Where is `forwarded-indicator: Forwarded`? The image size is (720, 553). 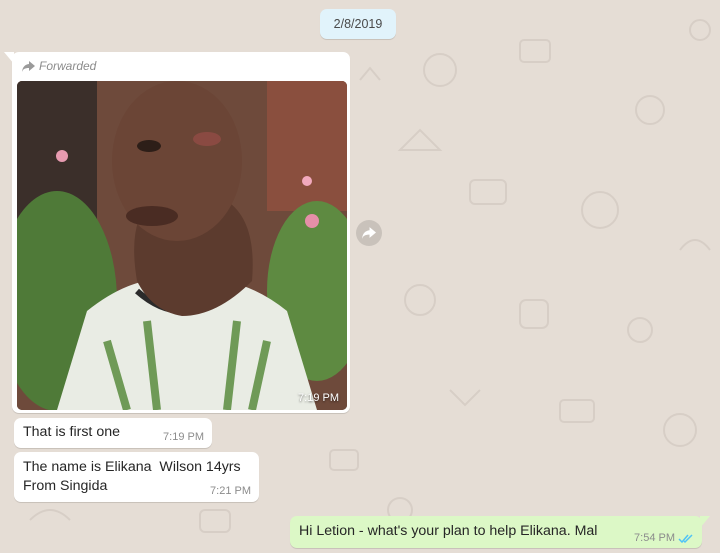
forwarded-indicator: Forwarded is located at coordinates (59, 66).